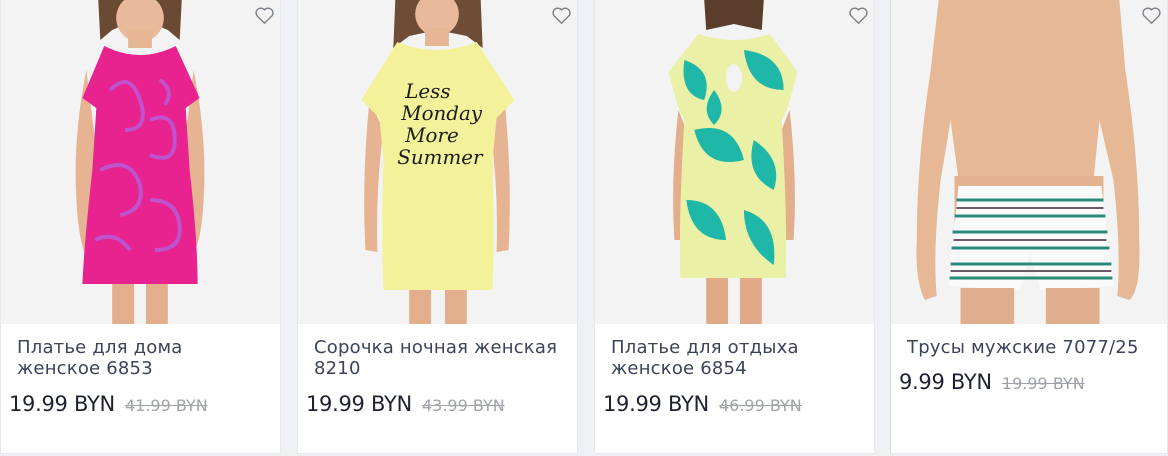  I want to click on old-price: 19.99 BYN, so click(1043, 383).